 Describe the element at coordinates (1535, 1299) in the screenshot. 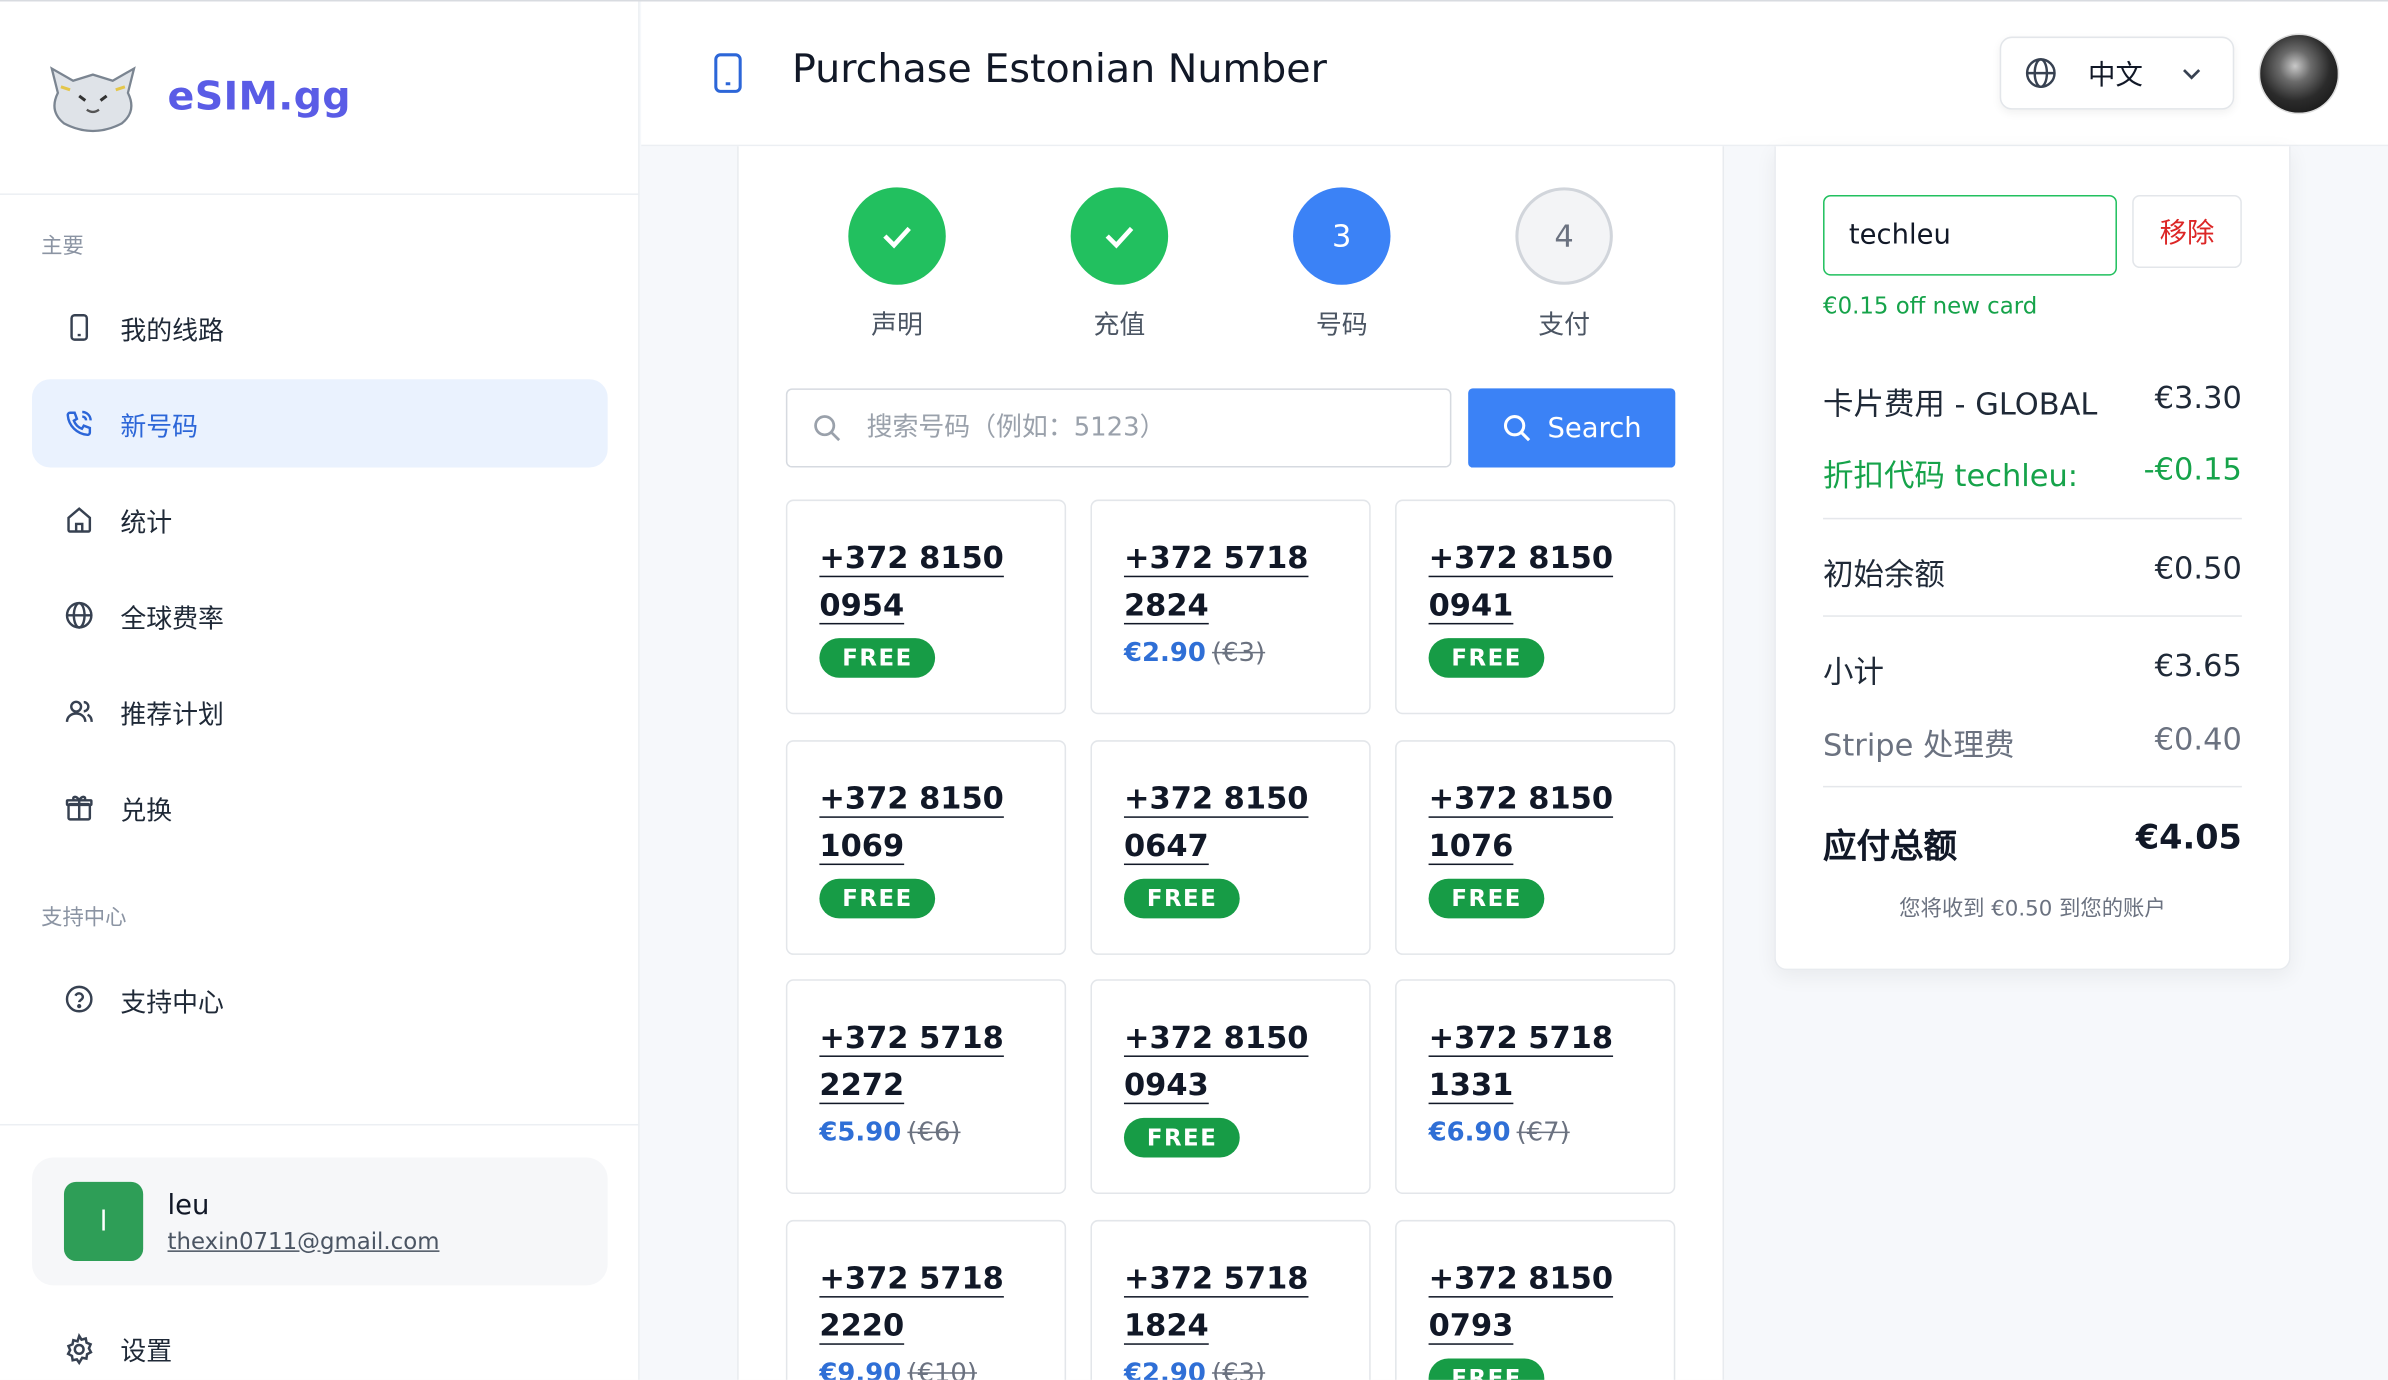

I see `number-card: +372 8150 0793 FREE` at that location.